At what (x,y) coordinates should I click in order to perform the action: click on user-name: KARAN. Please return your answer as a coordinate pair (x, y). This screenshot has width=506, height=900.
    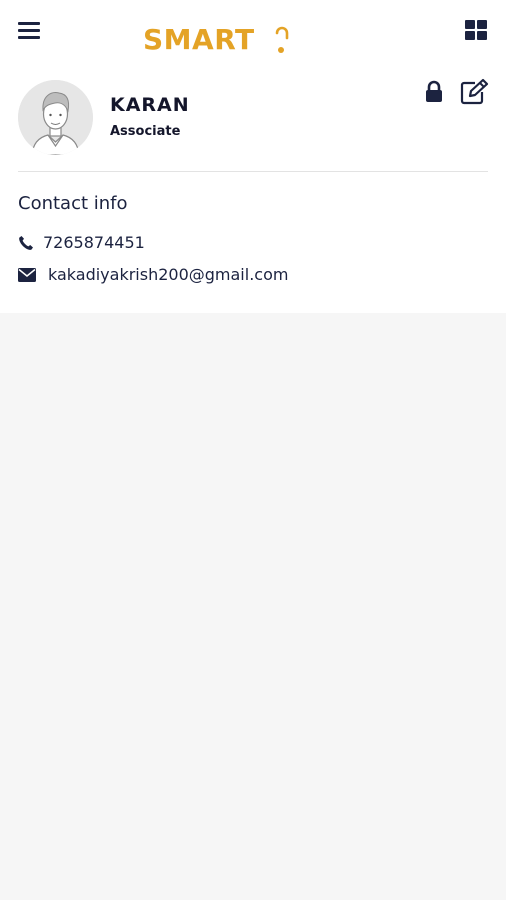
    Looking at the image, I should click on (150, 105).